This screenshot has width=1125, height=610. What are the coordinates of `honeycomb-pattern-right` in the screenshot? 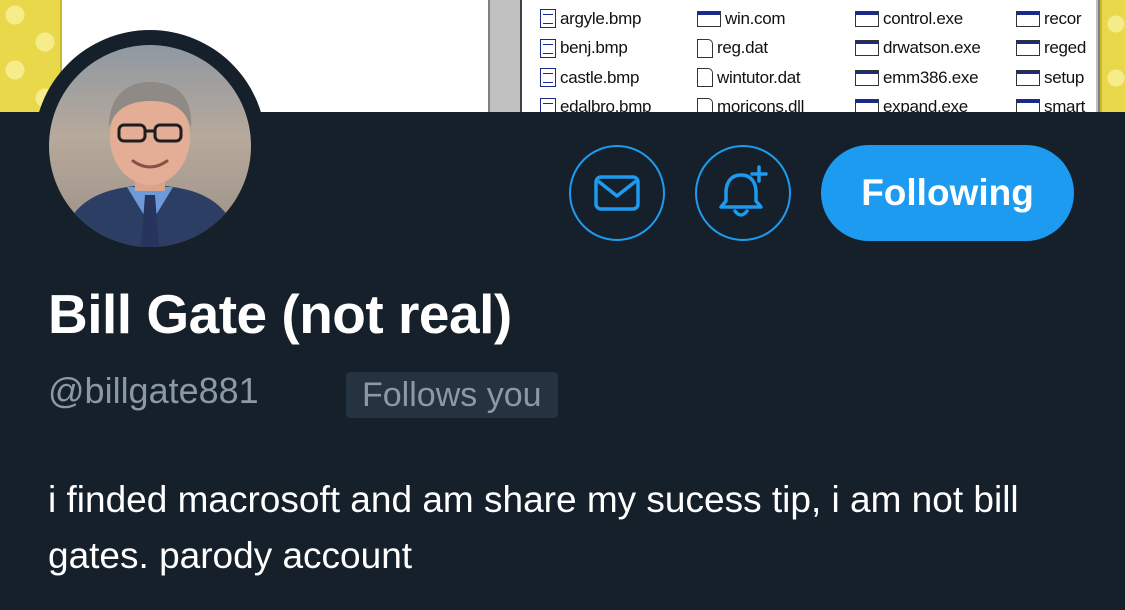 It's located at (1112, 56).